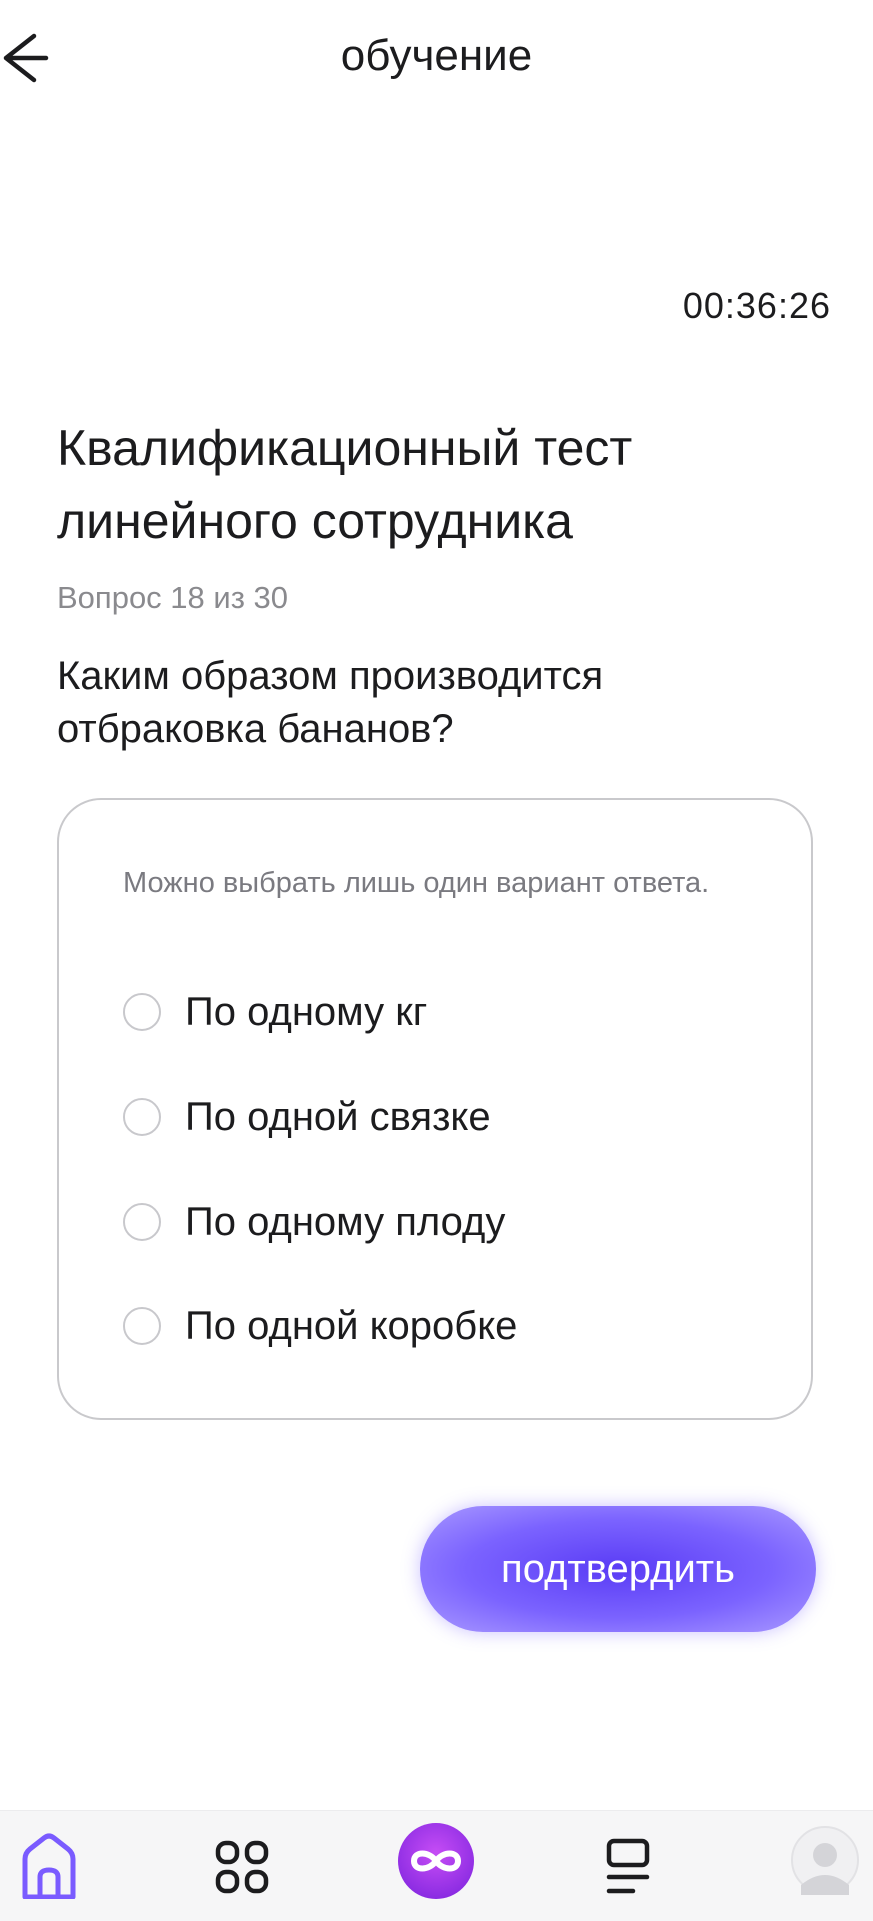  I want to click on nav-apps, so click(242, 1877).